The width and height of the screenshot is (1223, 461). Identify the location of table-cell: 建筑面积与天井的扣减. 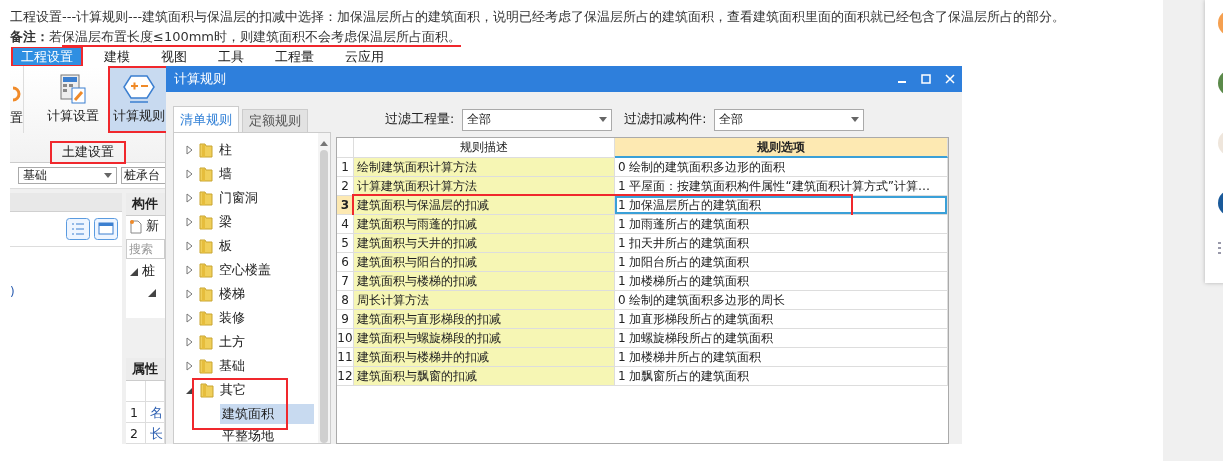
(484, 243).